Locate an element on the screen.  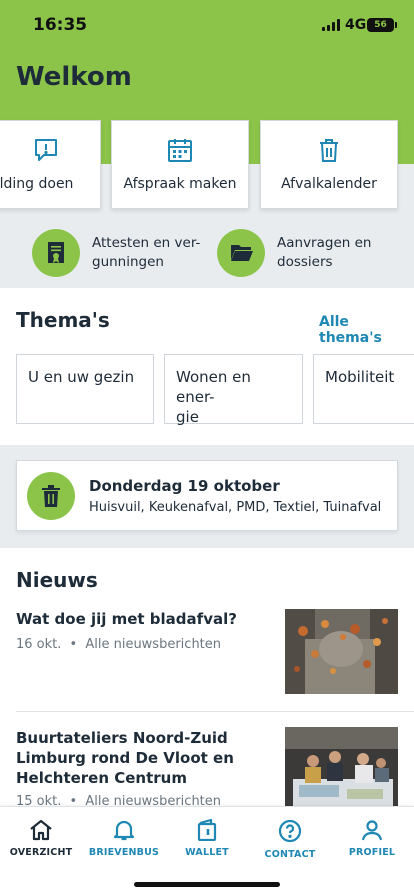
certificate-icon is located at coordinates (56, 253).